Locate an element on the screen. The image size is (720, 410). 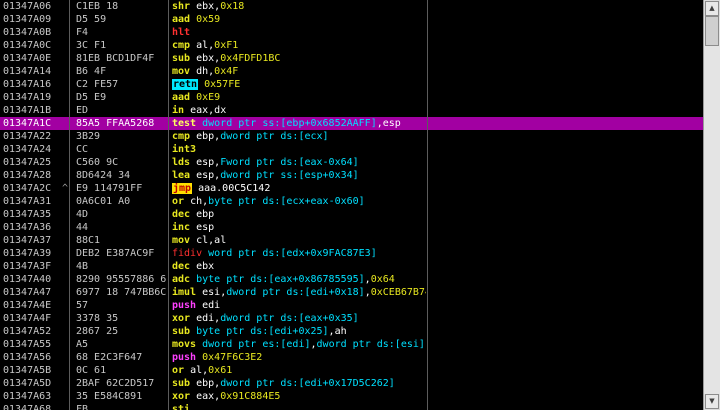
instruction-row: 01347A3F 4B dec ebx is located at coordinates (351, 266).